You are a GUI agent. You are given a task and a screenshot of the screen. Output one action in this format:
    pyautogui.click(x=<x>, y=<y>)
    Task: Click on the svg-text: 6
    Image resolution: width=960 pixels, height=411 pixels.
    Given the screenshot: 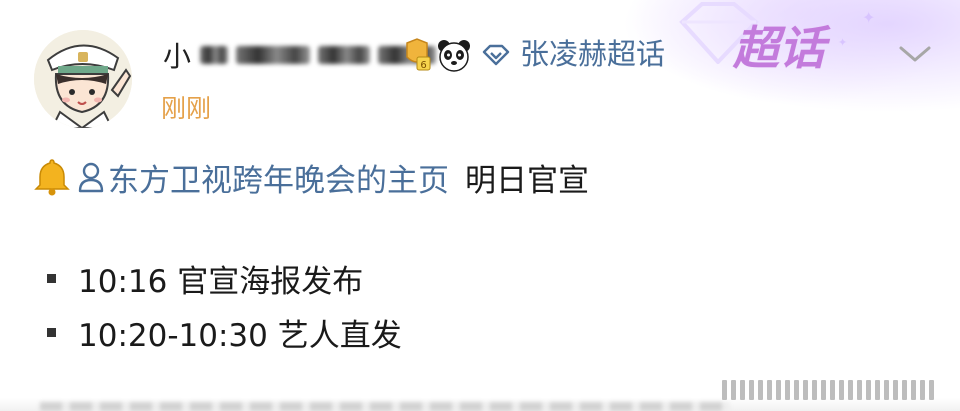 What is the action you would take?
    pyautogui.click(x=423, y=65)
    